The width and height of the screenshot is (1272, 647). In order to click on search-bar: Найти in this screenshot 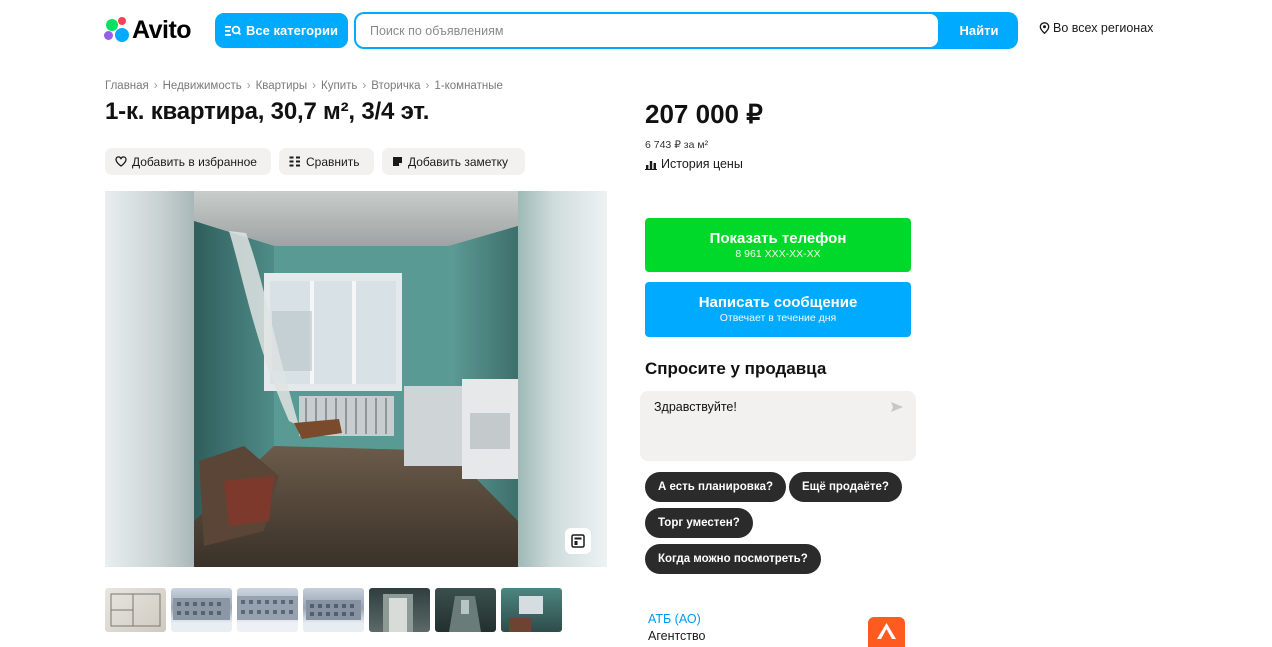, I will do `click(686, 30)`.